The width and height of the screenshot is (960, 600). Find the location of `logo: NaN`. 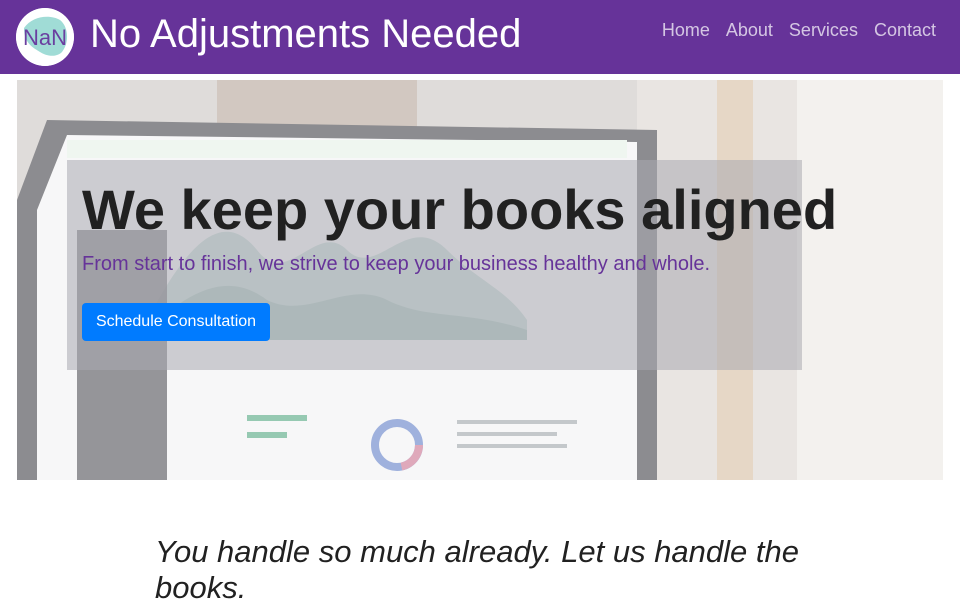

logo: NaN is located at coordinates (45, 37).